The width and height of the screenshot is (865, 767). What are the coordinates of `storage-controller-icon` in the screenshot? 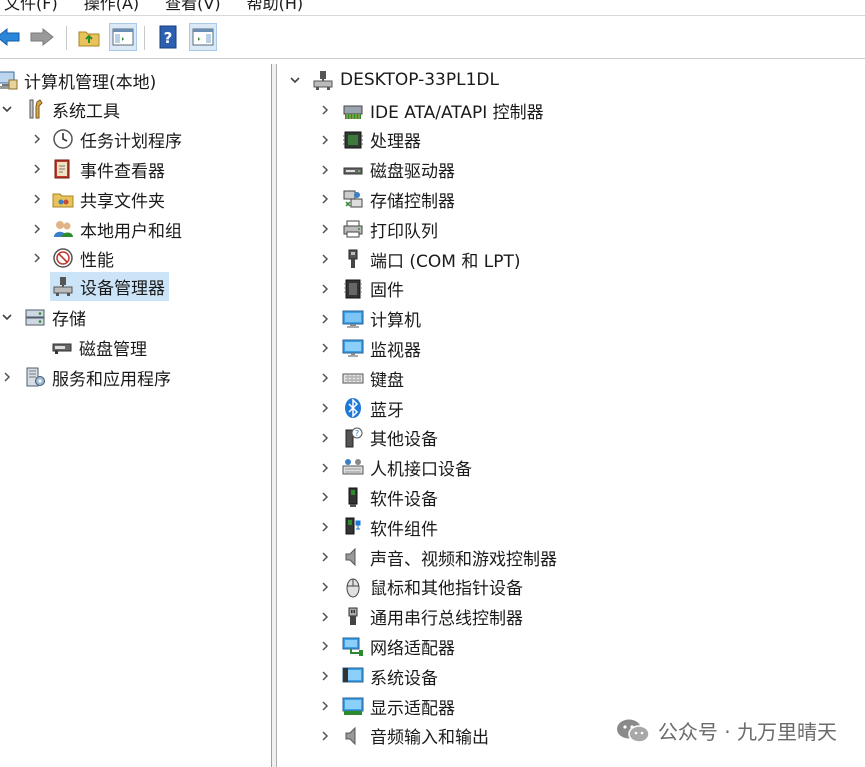 It's located at (353, 199).